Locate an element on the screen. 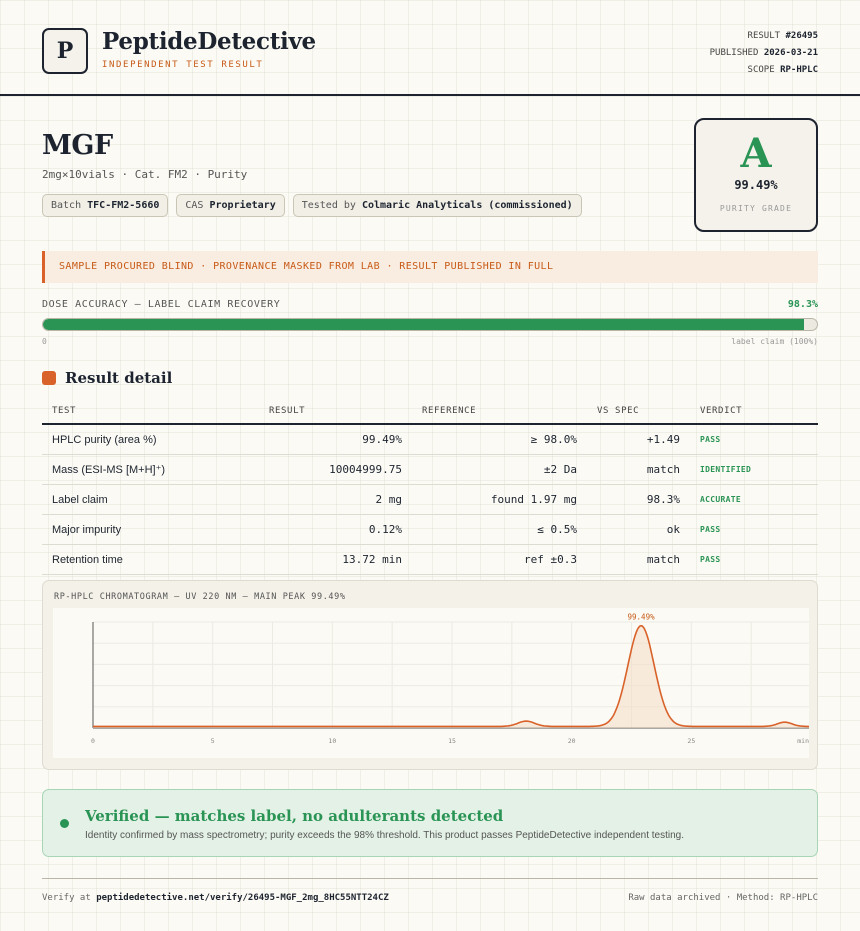 The height and width of the screenshot is (931, 860). col-result: RESULT is located at coordinates (335, 411).